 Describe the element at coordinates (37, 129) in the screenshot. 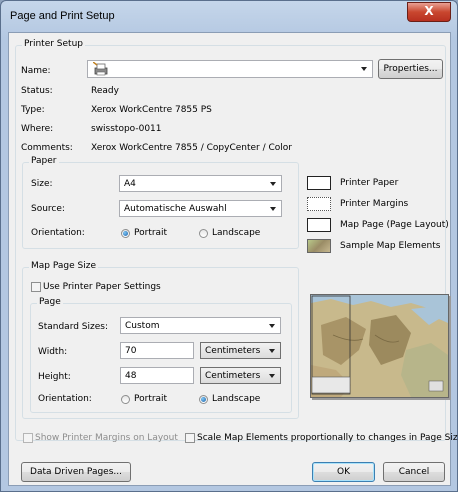

I see `where-label: Where:` at that location.